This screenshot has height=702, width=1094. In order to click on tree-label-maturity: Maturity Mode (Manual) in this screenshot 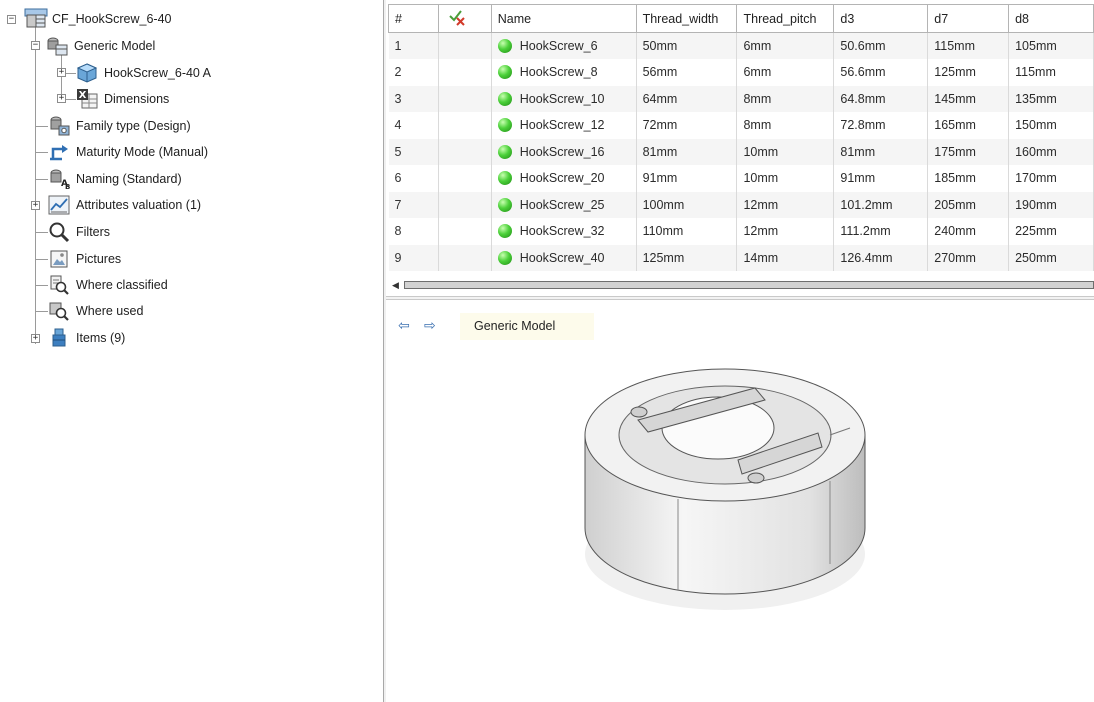, I will do `click(142, 152)`.